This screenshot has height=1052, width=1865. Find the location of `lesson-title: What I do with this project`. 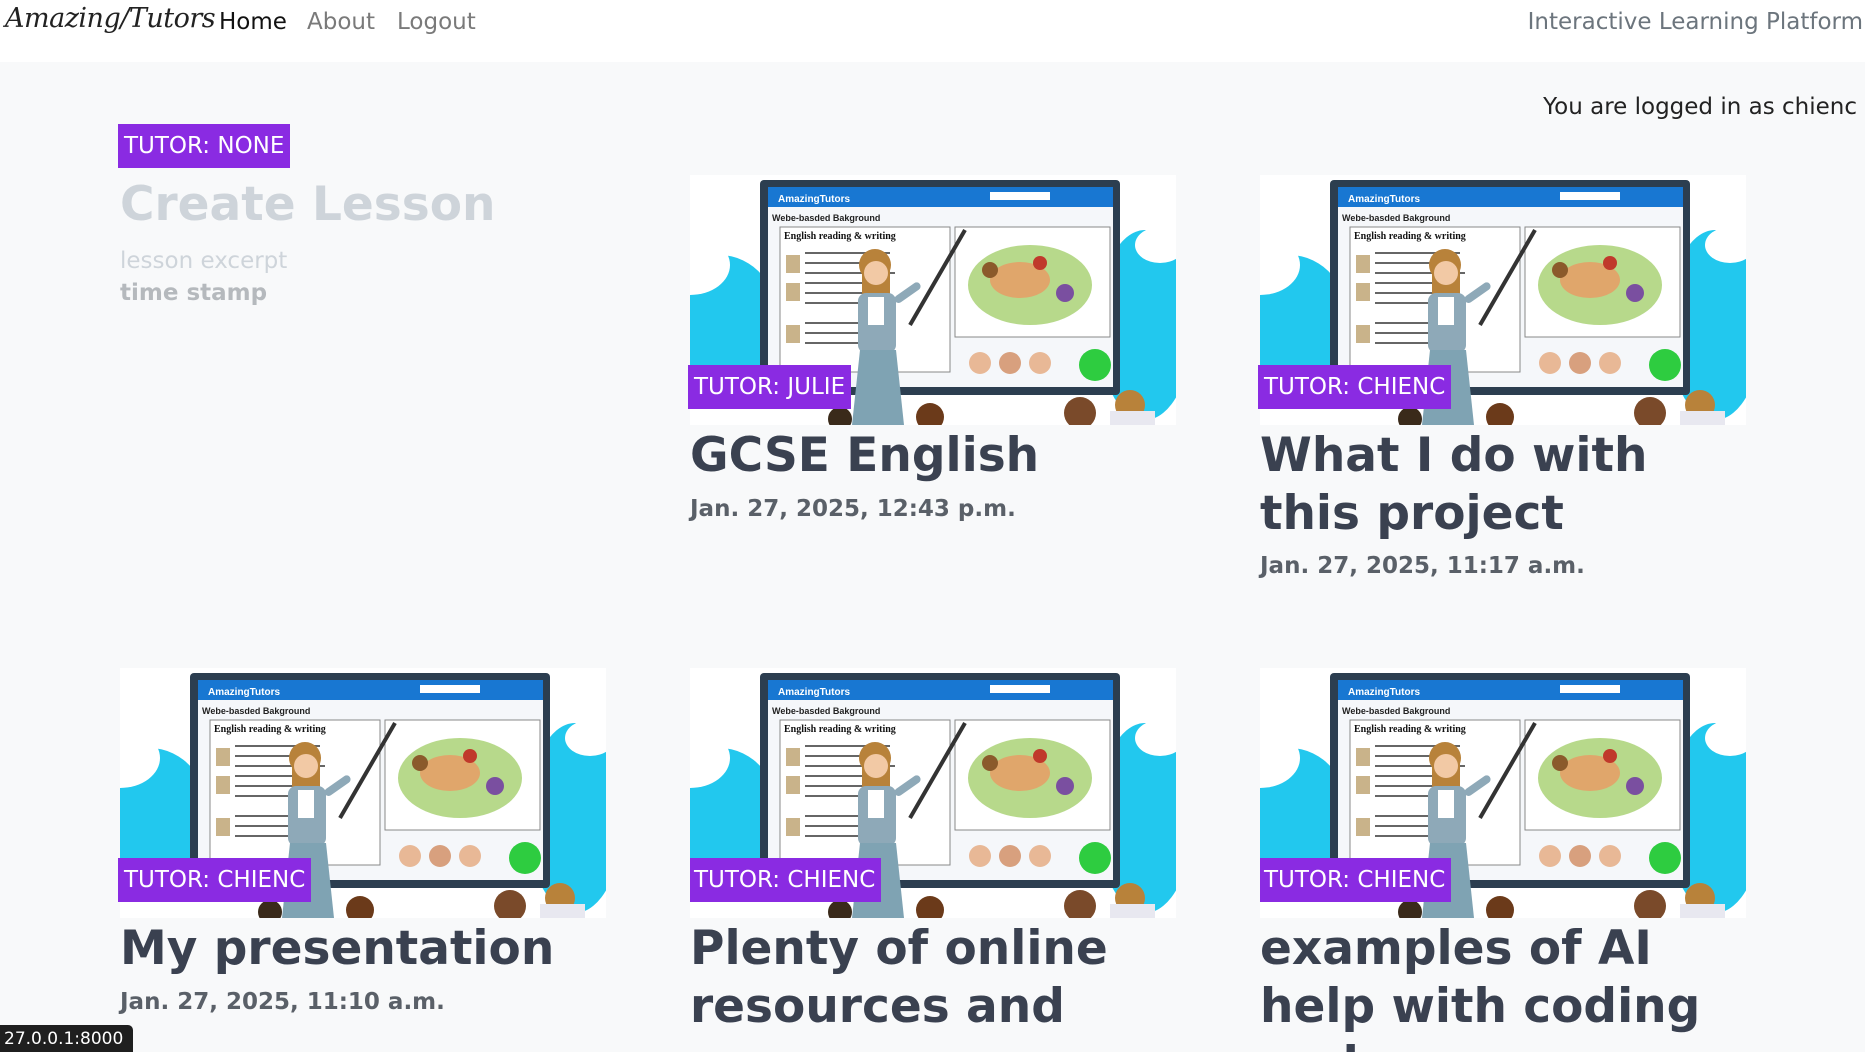

lesson-title: What I do with this project is located at coordinates (1505, 485).